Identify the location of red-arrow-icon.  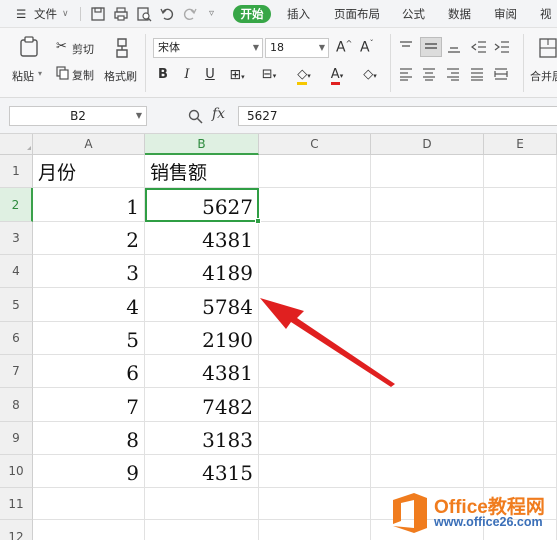
(327, 342).